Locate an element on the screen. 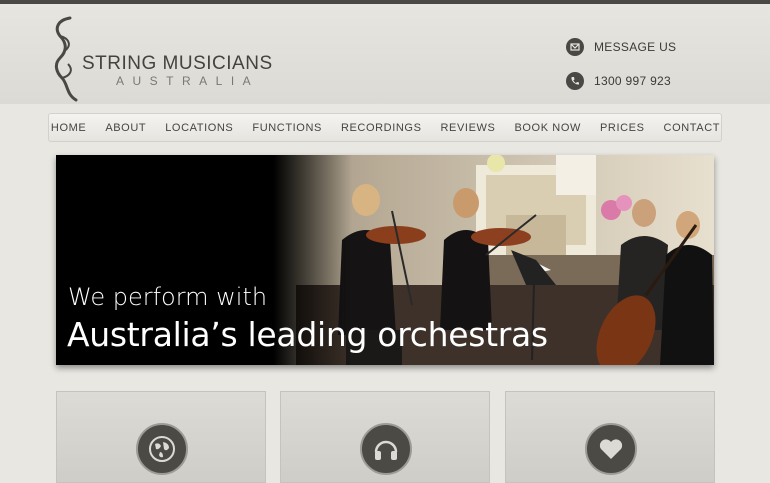 The image size is (770, 483). nav-prices: PRICES is located at coordinates (622, 128).